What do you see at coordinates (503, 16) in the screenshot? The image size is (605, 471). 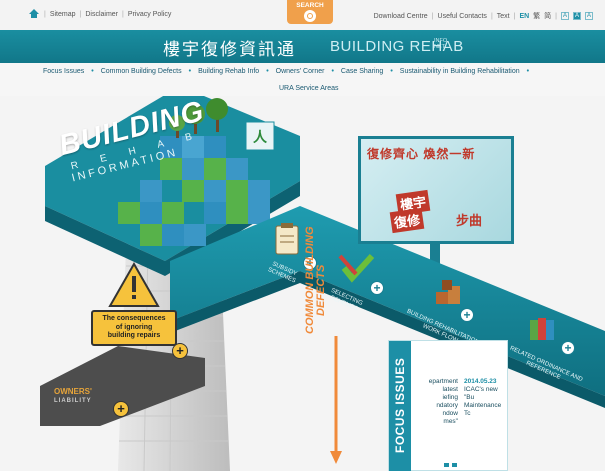 I see `text-version-link: Text` at bounding box center [503, 16].